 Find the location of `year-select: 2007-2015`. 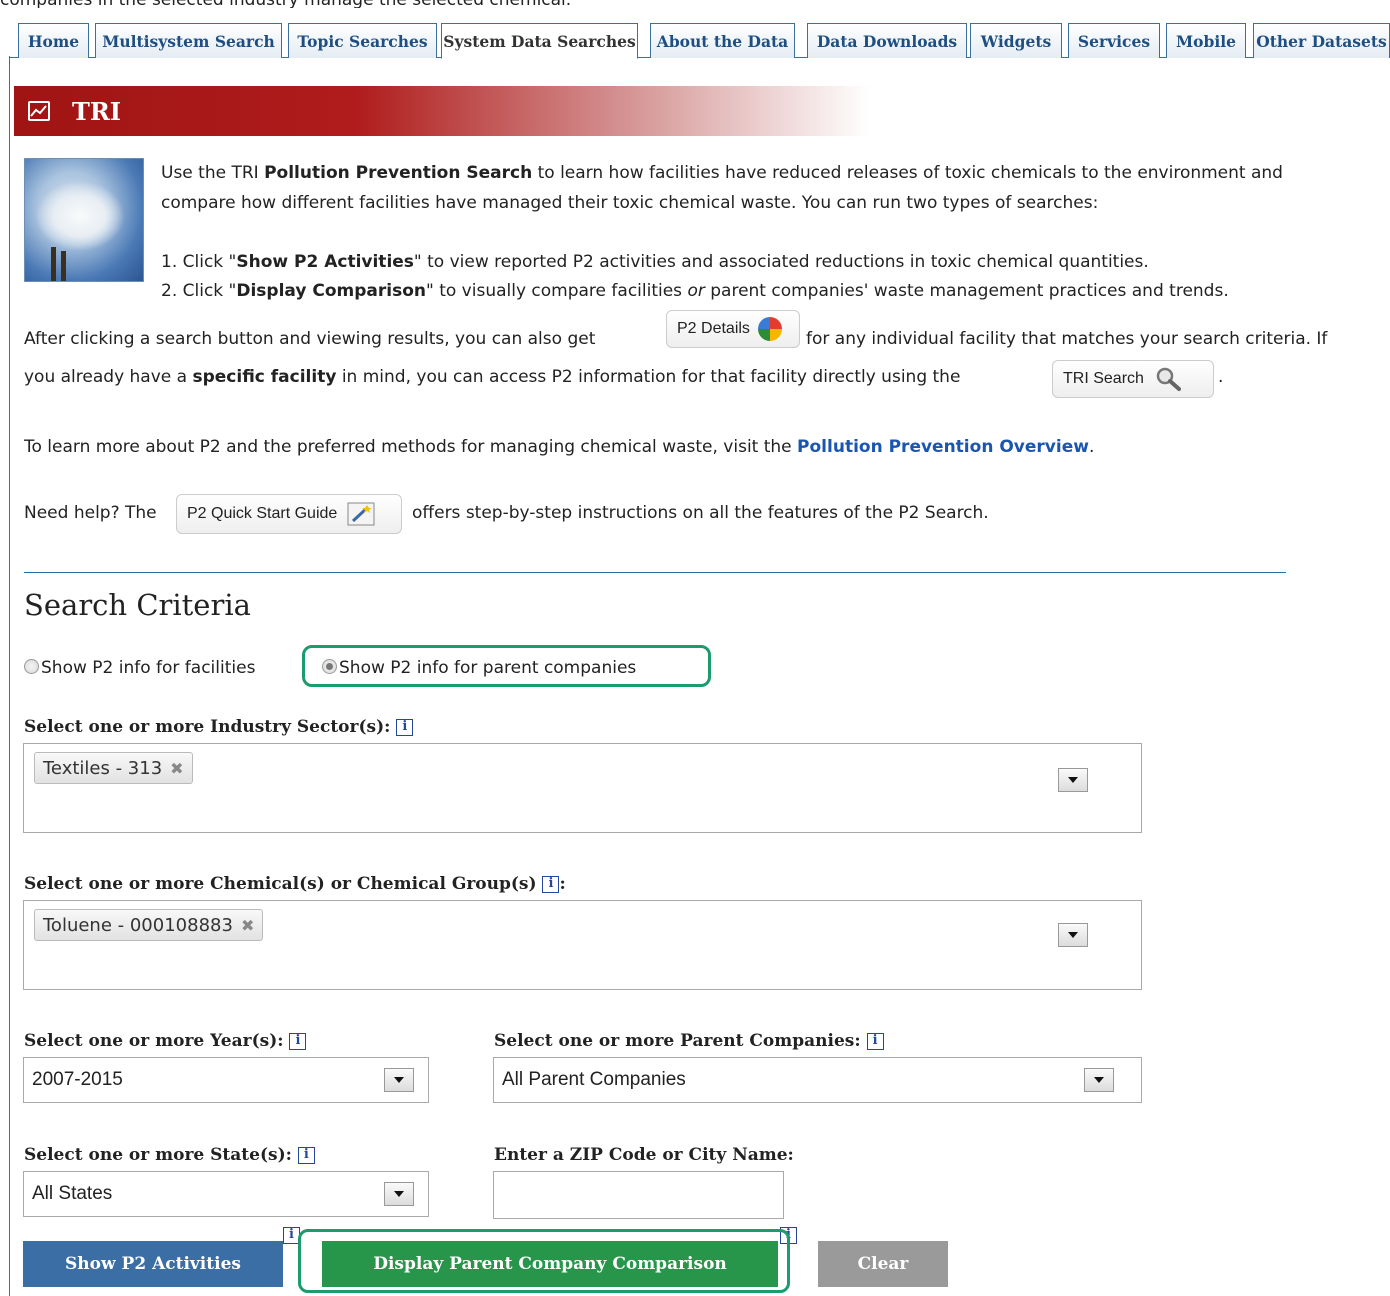

year-select: 2007-2015 is located at coordinates (226, 1080).